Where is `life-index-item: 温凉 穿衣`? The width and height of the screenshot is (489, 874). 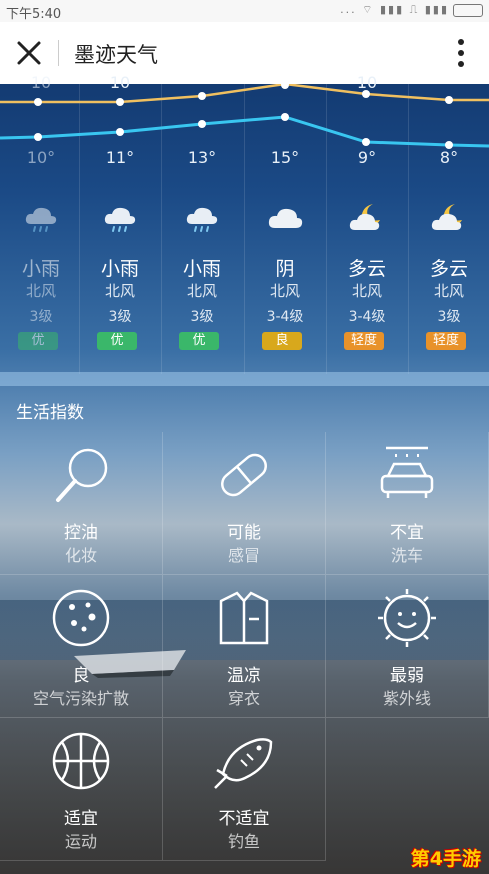 life-index-item: 温凉 穿衣 is located at coordinates (244, 646).